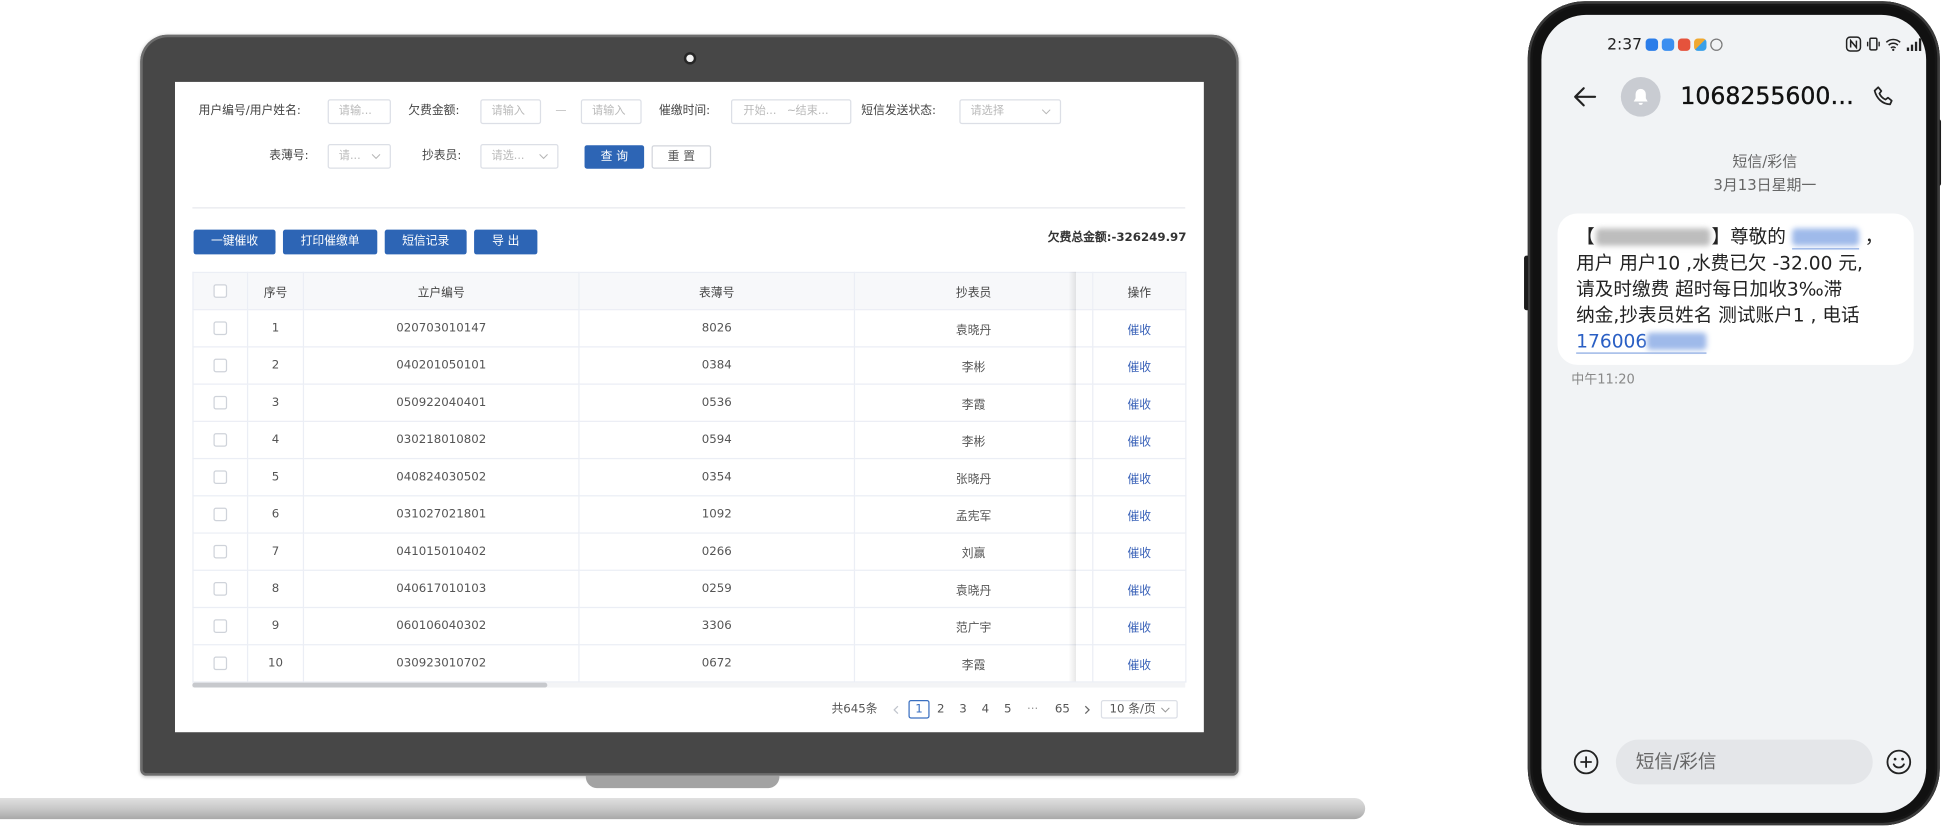 This screenshot has height=827, width=1946. What do you see at coordinates (434, 111) in the screenshot?
I see `amount-filter-label: 欠费金额:` at bounding box center [434, 111].